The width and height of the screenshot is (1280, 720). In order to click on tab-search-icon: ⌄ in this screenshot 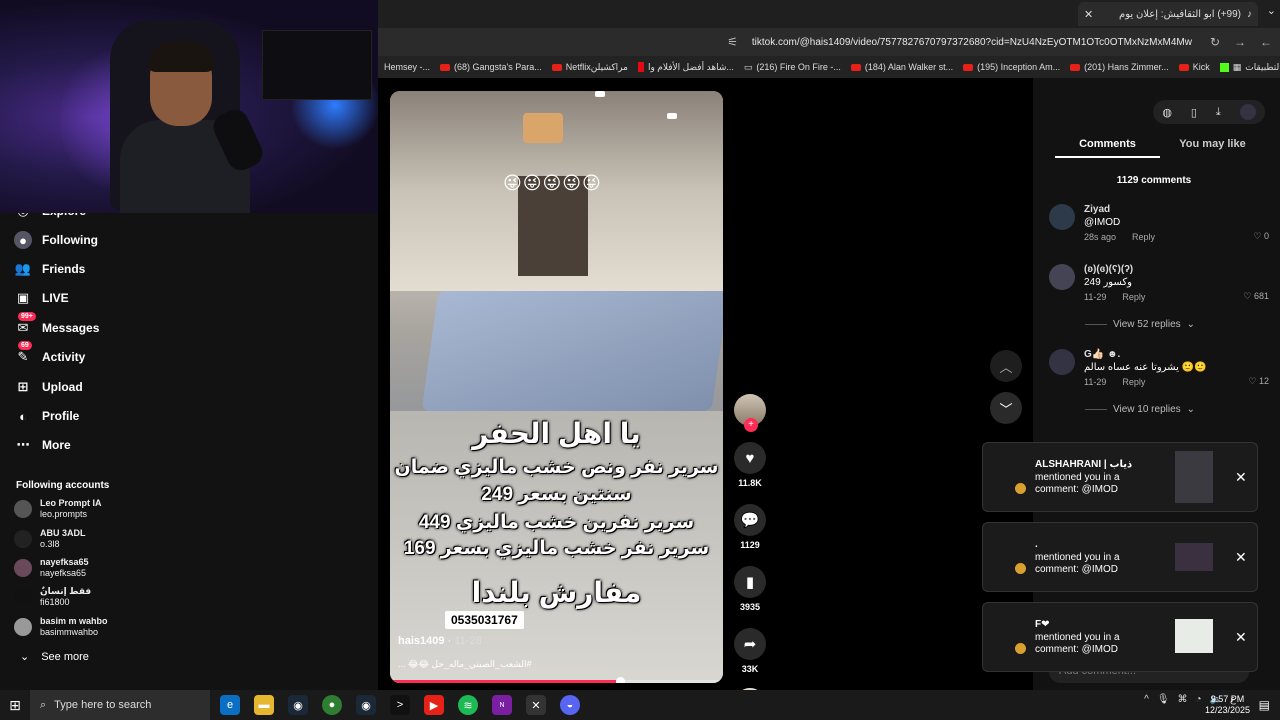, I will do `click(1271, 10)`.